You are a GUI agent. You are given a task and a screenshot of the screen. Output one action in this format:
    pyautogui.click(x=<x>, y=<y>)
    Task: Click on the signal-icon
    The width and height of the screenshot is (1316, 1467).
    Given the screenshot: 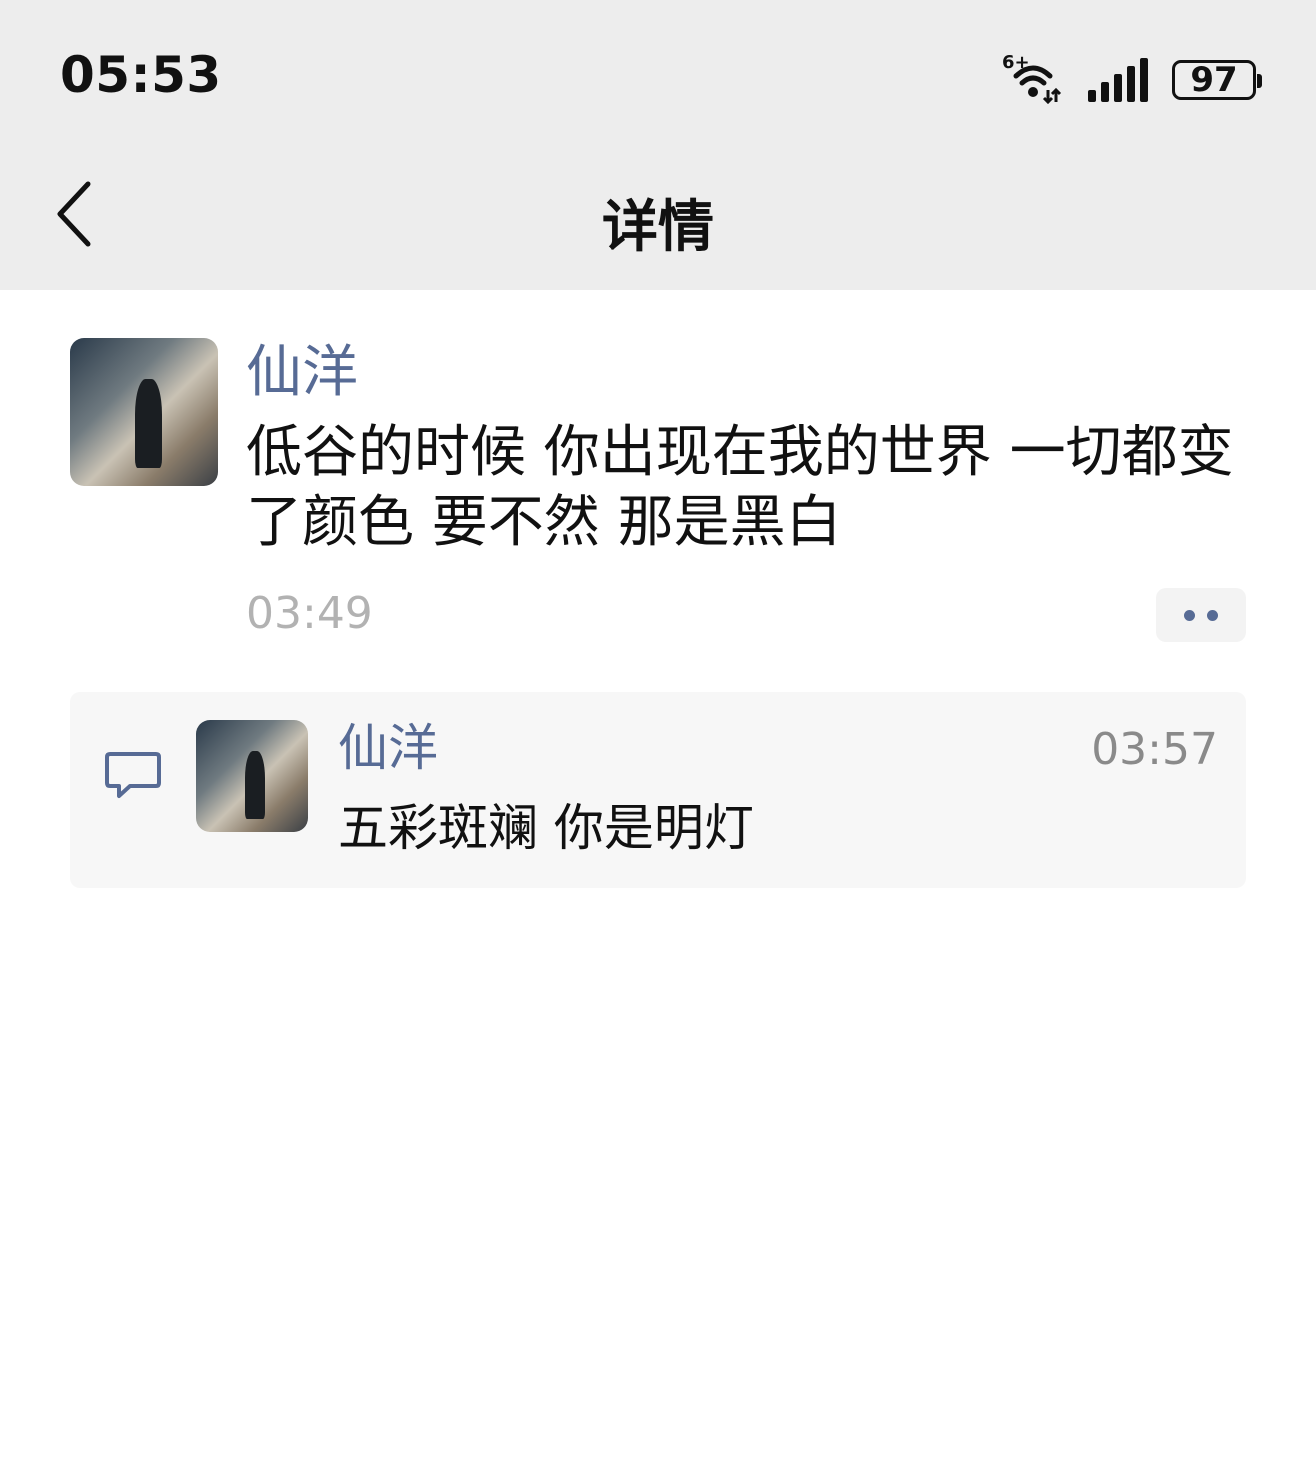 What is the action you would take?
    pyautogui.click(x=1118, y=80)
    